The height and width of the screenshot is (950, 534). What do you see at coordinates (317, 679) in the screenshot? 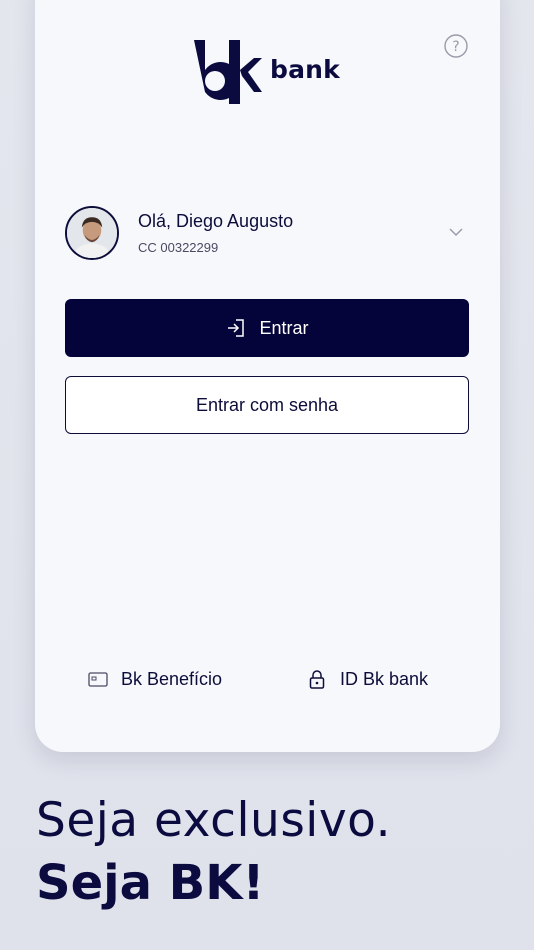
I see `lock-icon` at bounding box center [317, 679].